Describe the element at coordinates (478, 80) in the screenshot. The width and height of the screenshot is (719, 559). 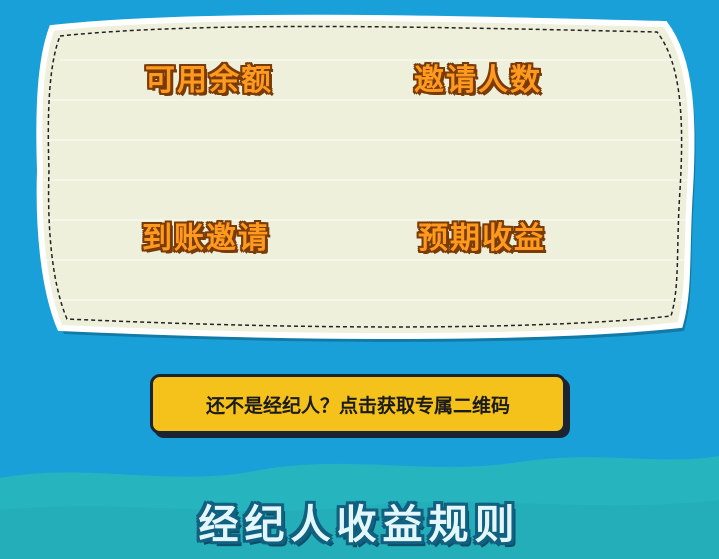
I see `invite-count-label: 邀请人数` at that location.